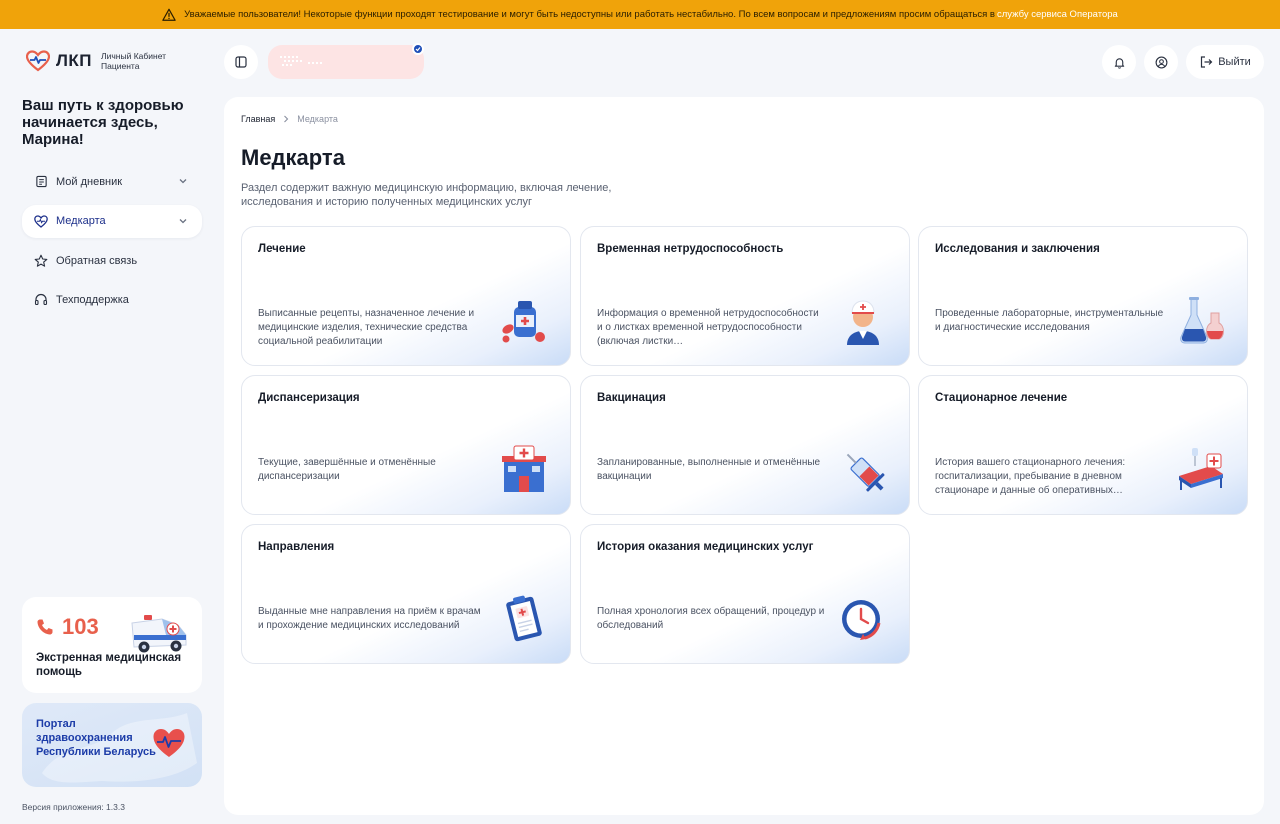  Describe the element at coordinates (41, 221) in the screenshot. I see `heart-icon` at that location.